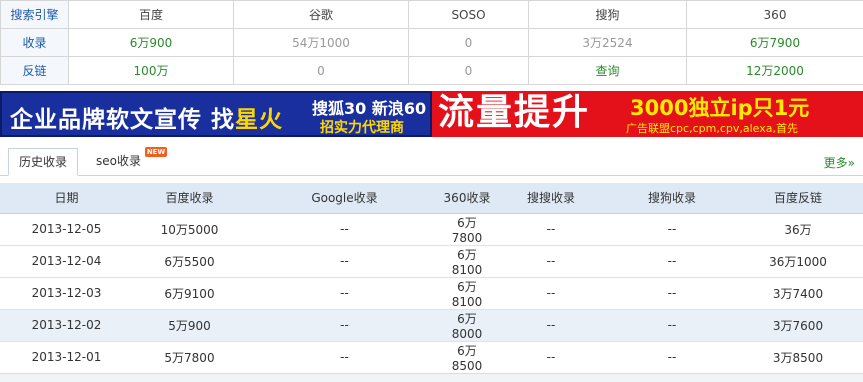 The width and height of the screenshot is (863, 382). Describe the element at coordinates (467, 198) in the screenshot. I see `column-header: 360收录` at that location.